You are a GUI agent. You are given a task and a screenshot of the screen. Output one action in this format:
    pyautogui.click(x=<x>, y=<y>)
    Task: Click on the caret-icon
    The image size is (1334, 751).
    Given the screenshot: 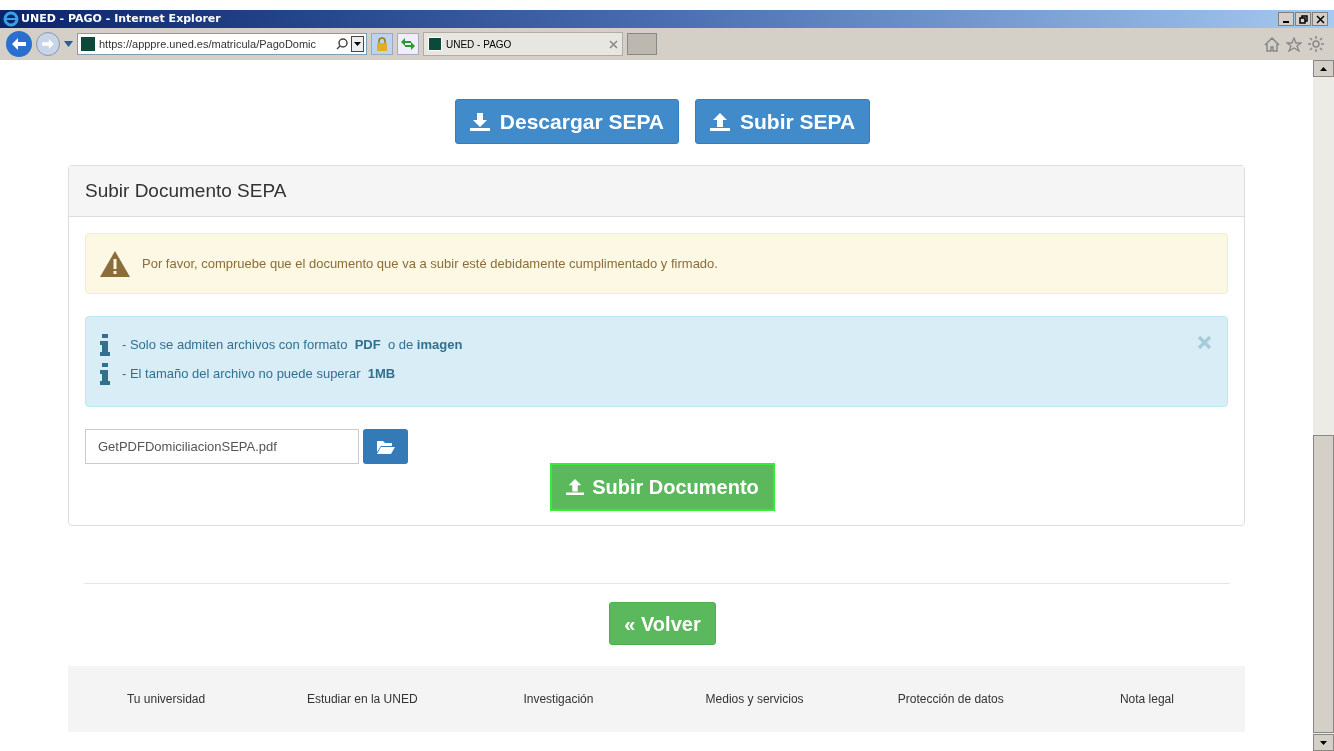 What is the action you would take?
    pyautogui.click(x=357, y=44)
    